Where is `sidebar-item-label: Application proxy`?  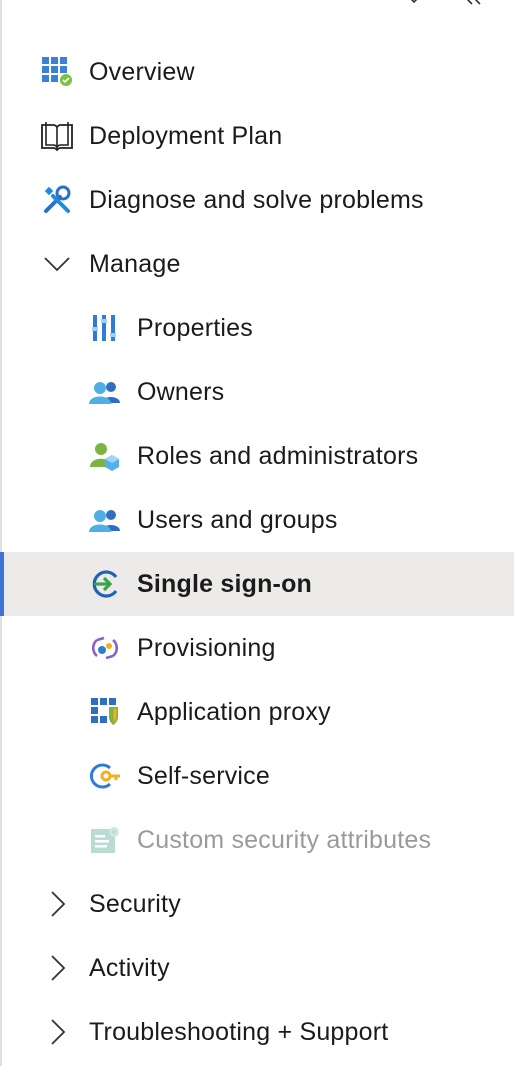 sidebar-item-label: Application proxy is located at coordinates (234, 711).